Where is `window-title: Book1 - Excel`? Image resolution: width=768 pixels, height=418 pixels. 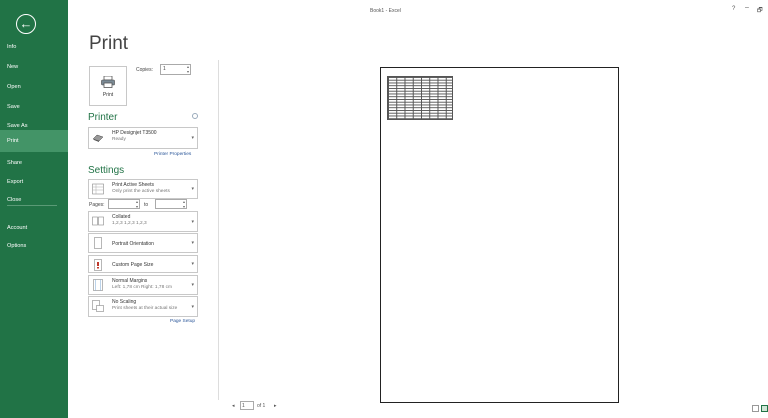
window-title: Book1 - Excel is located at coordinates (385, 11).